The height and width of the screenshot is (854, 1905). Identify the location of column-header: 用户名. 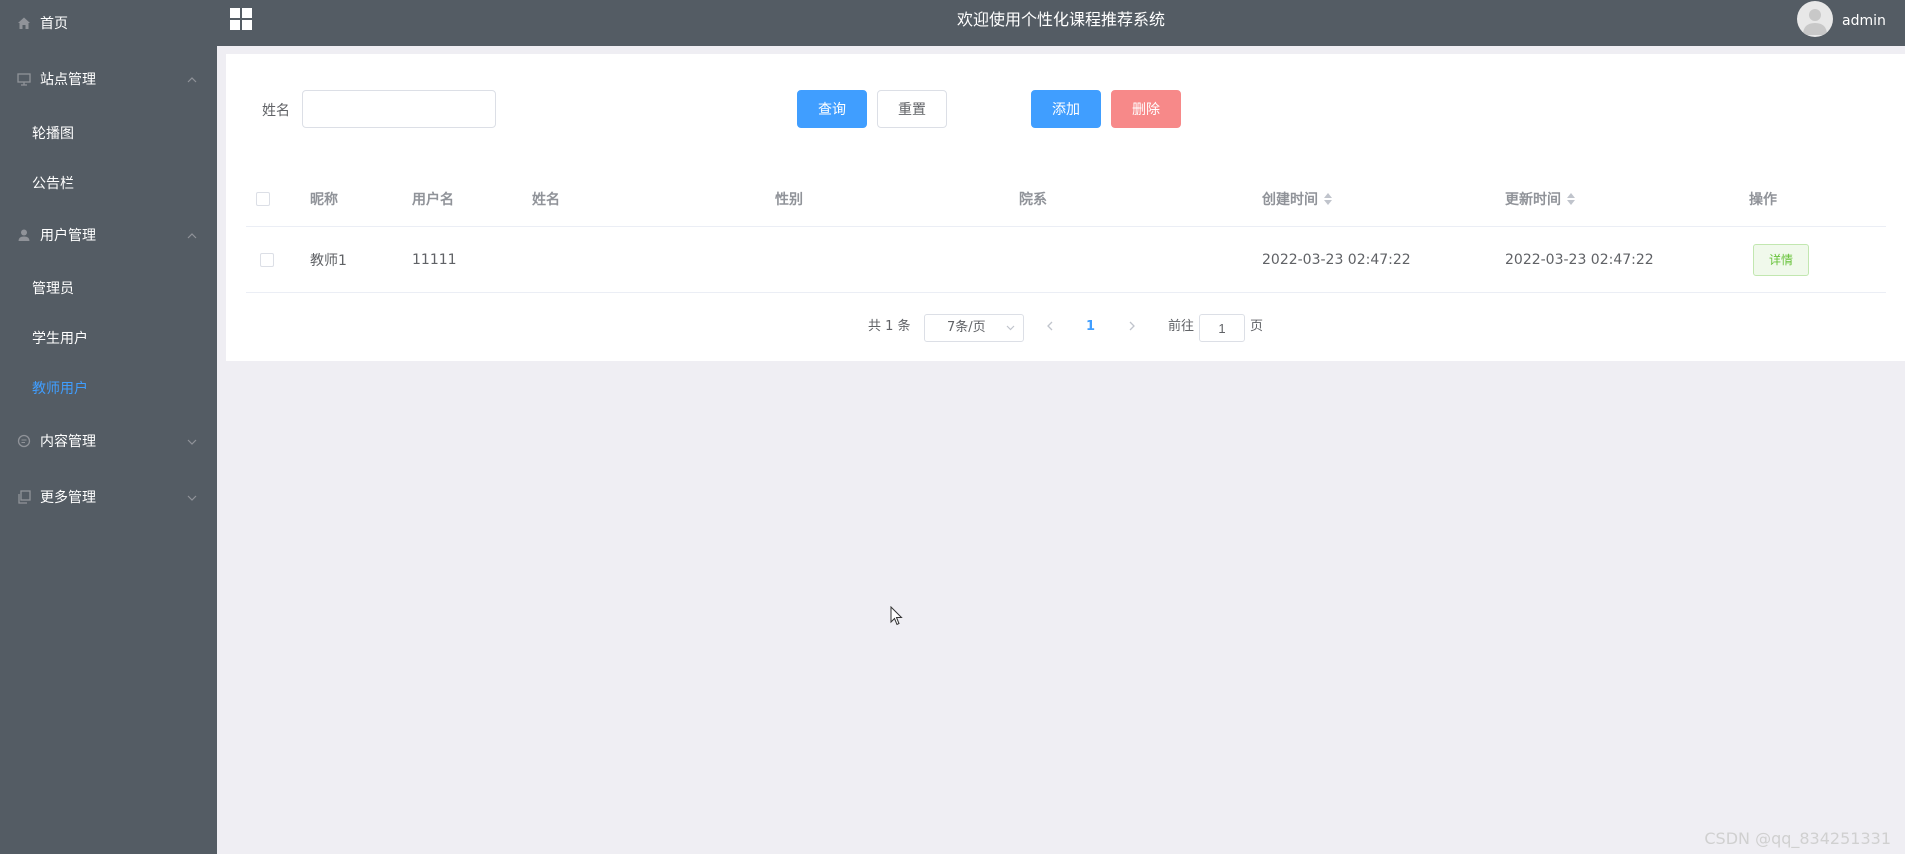
(433, 200).